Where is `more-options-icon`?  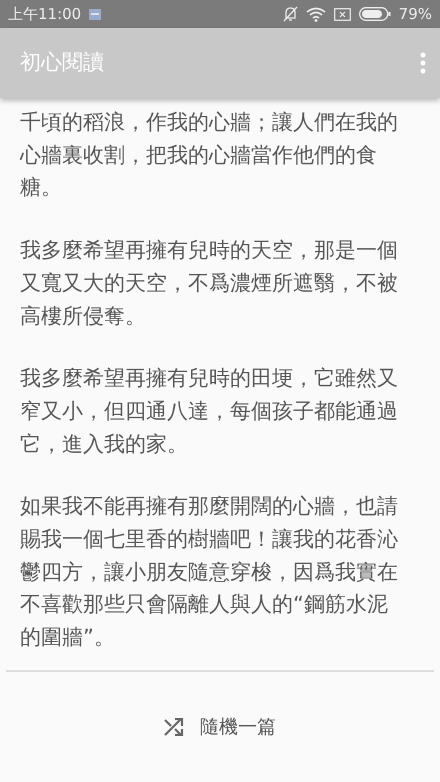 more-options-icon is located at coordinates (423, 63).